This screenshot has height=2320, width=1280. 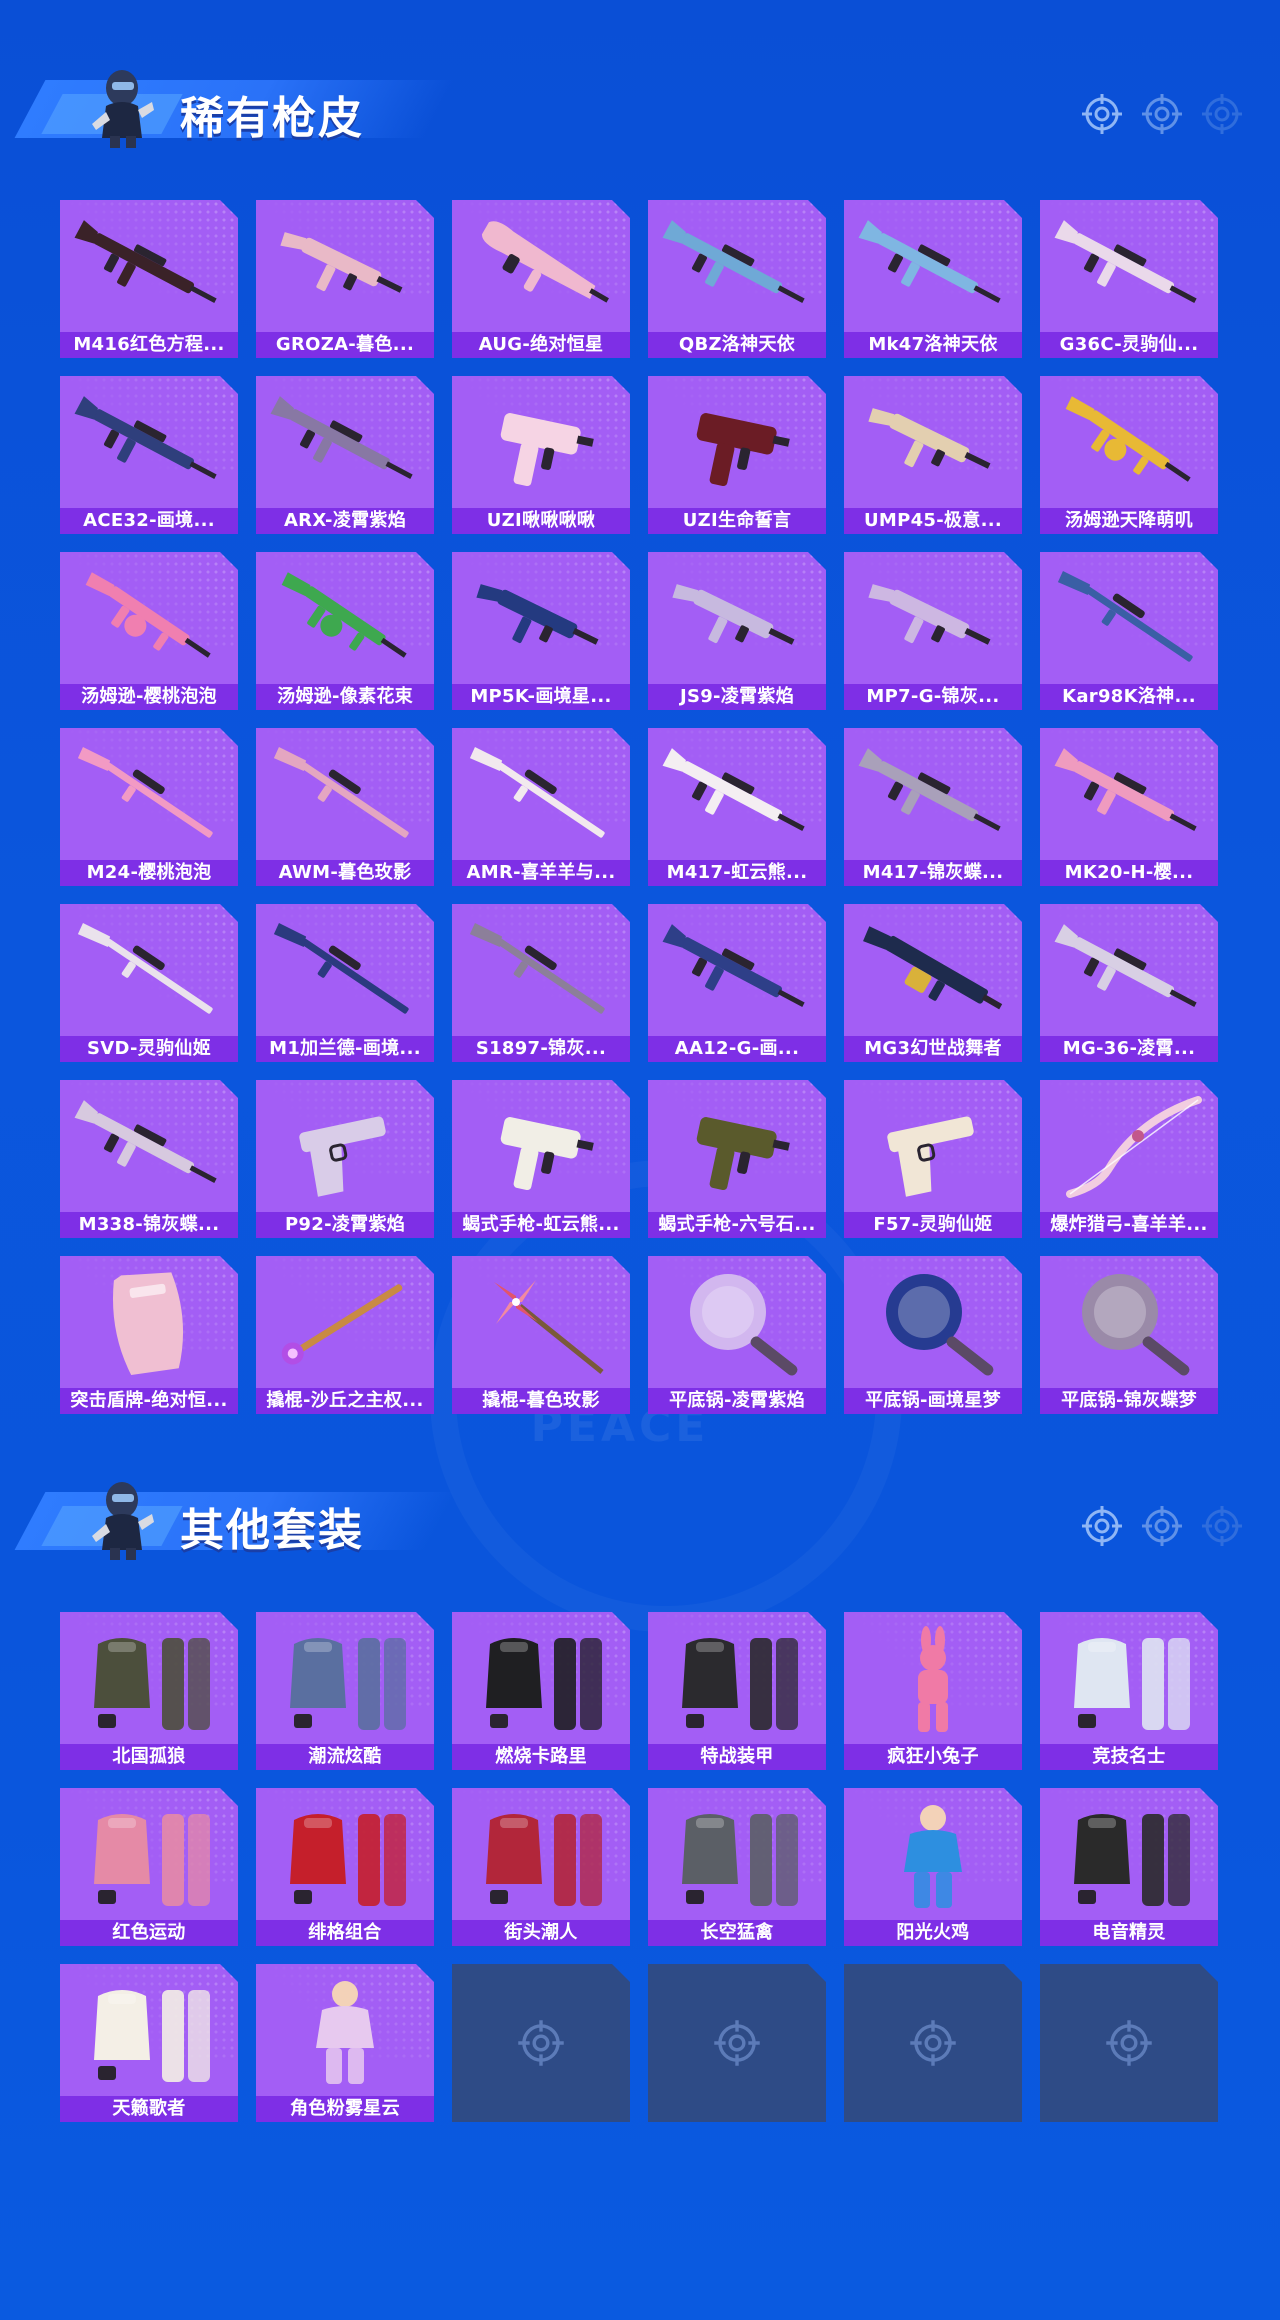 I want to click on outfit-card: 角色粉雾星云, so click(x=345, y=2043).